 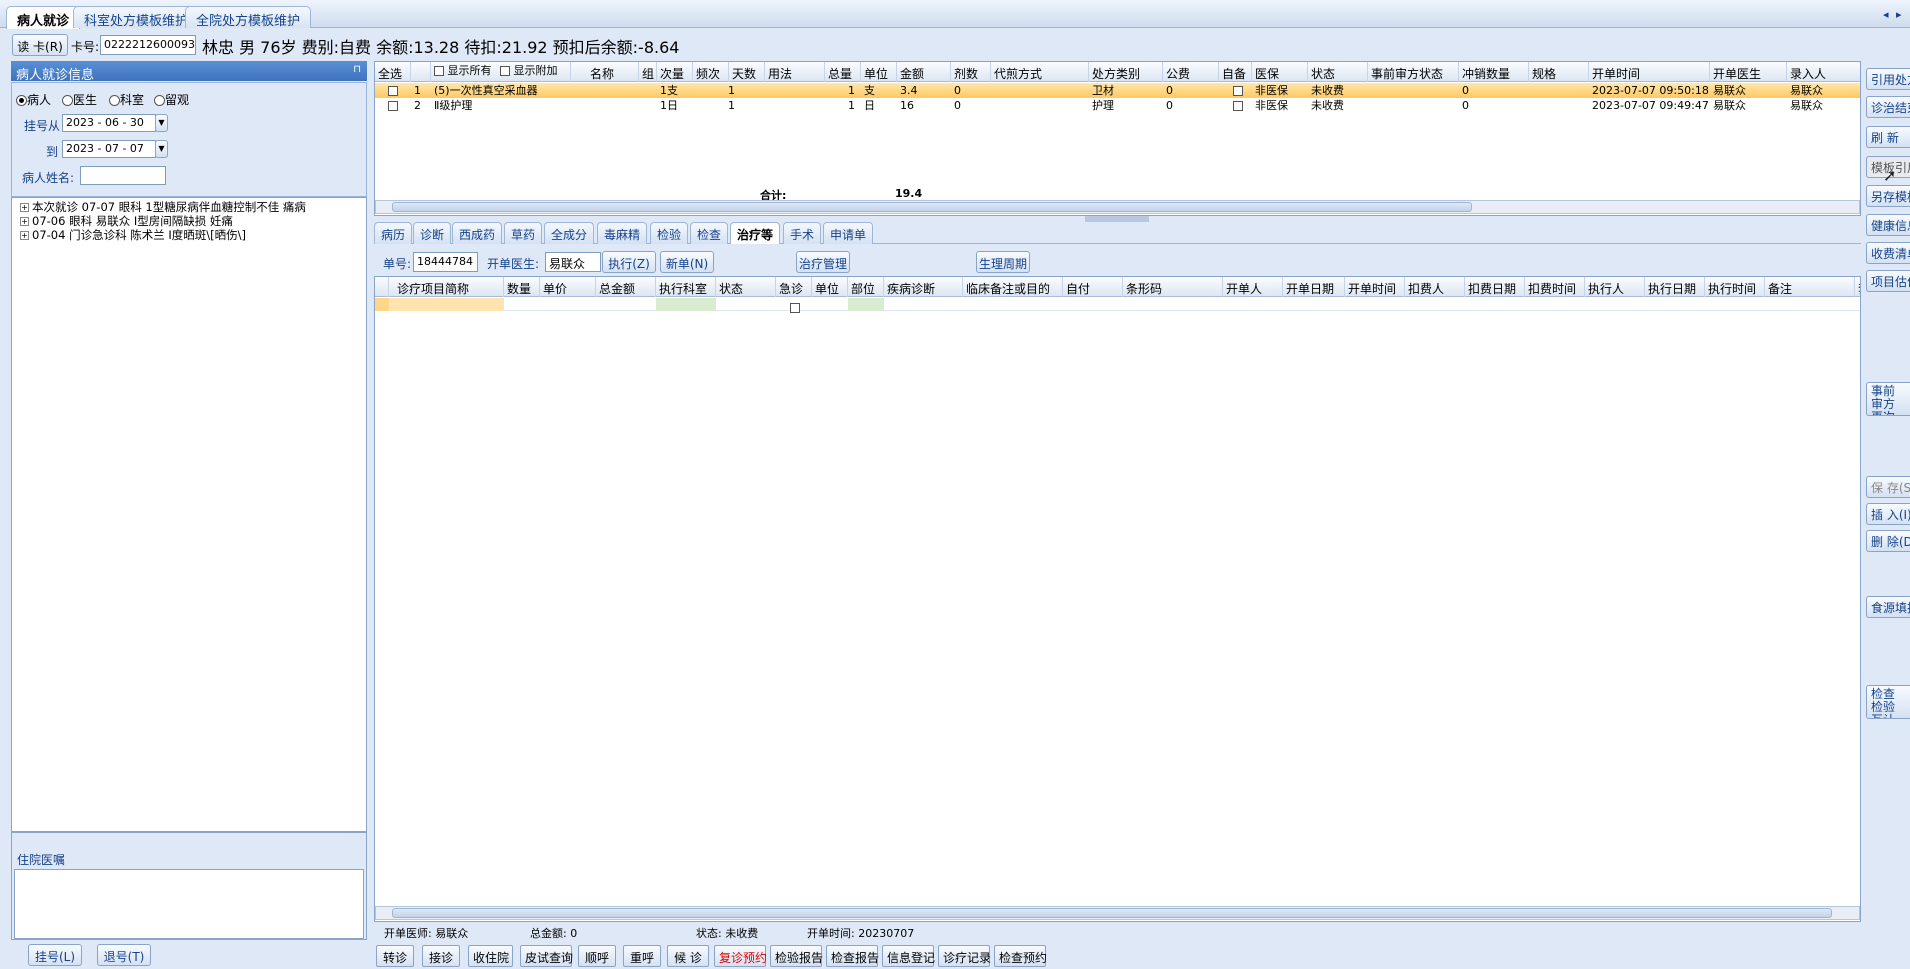 I want to click on col-self: 自备, so click(x=1235, y=72).